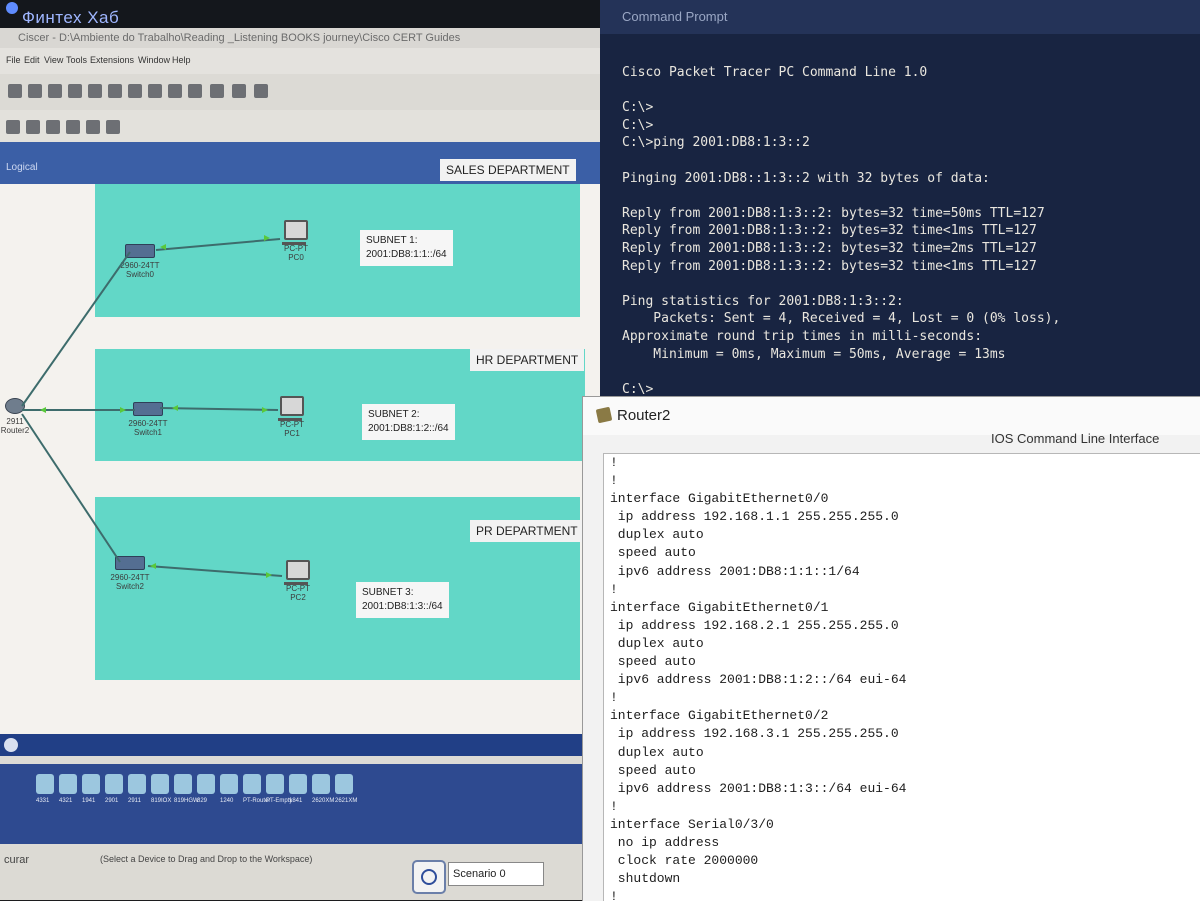 Image resolution: width=1200 pixels, height=901 pixels. What do you see at coordinates (239, 91) in the screenshot?
I see `pdu-icon` at bounding box center [239, 91].